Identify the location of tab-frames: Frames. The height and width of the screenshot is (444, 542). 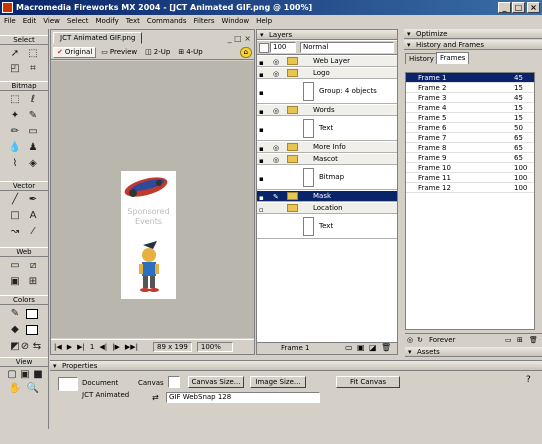
(453, 58).